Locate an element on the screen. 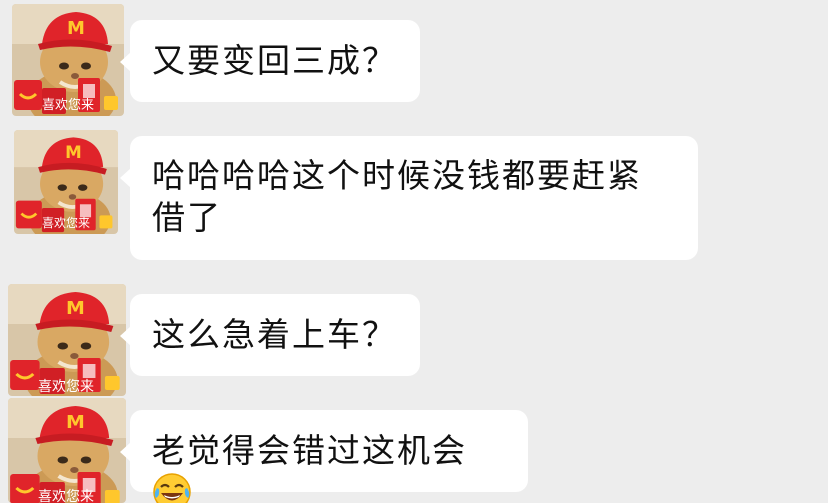  message-bubble: 这么急着上车？ is located at coordinates (270, 335).